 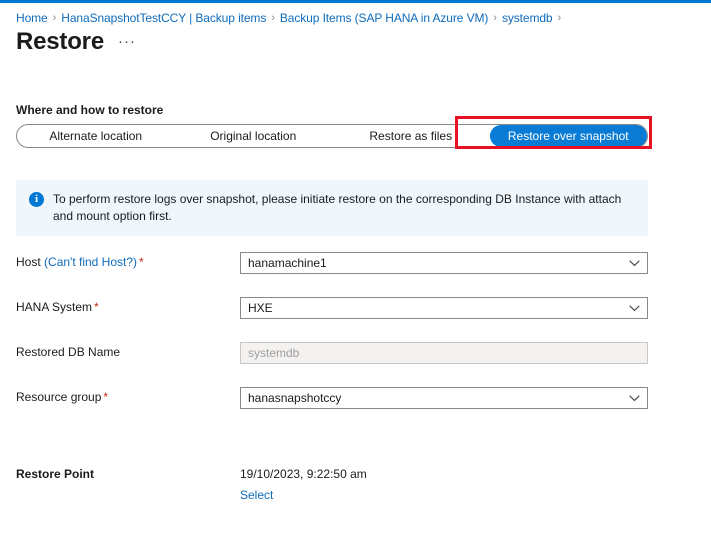 I want to click on form-row: Host (Can't find Host?) * hanamachine1, so click(x=355, y=274).